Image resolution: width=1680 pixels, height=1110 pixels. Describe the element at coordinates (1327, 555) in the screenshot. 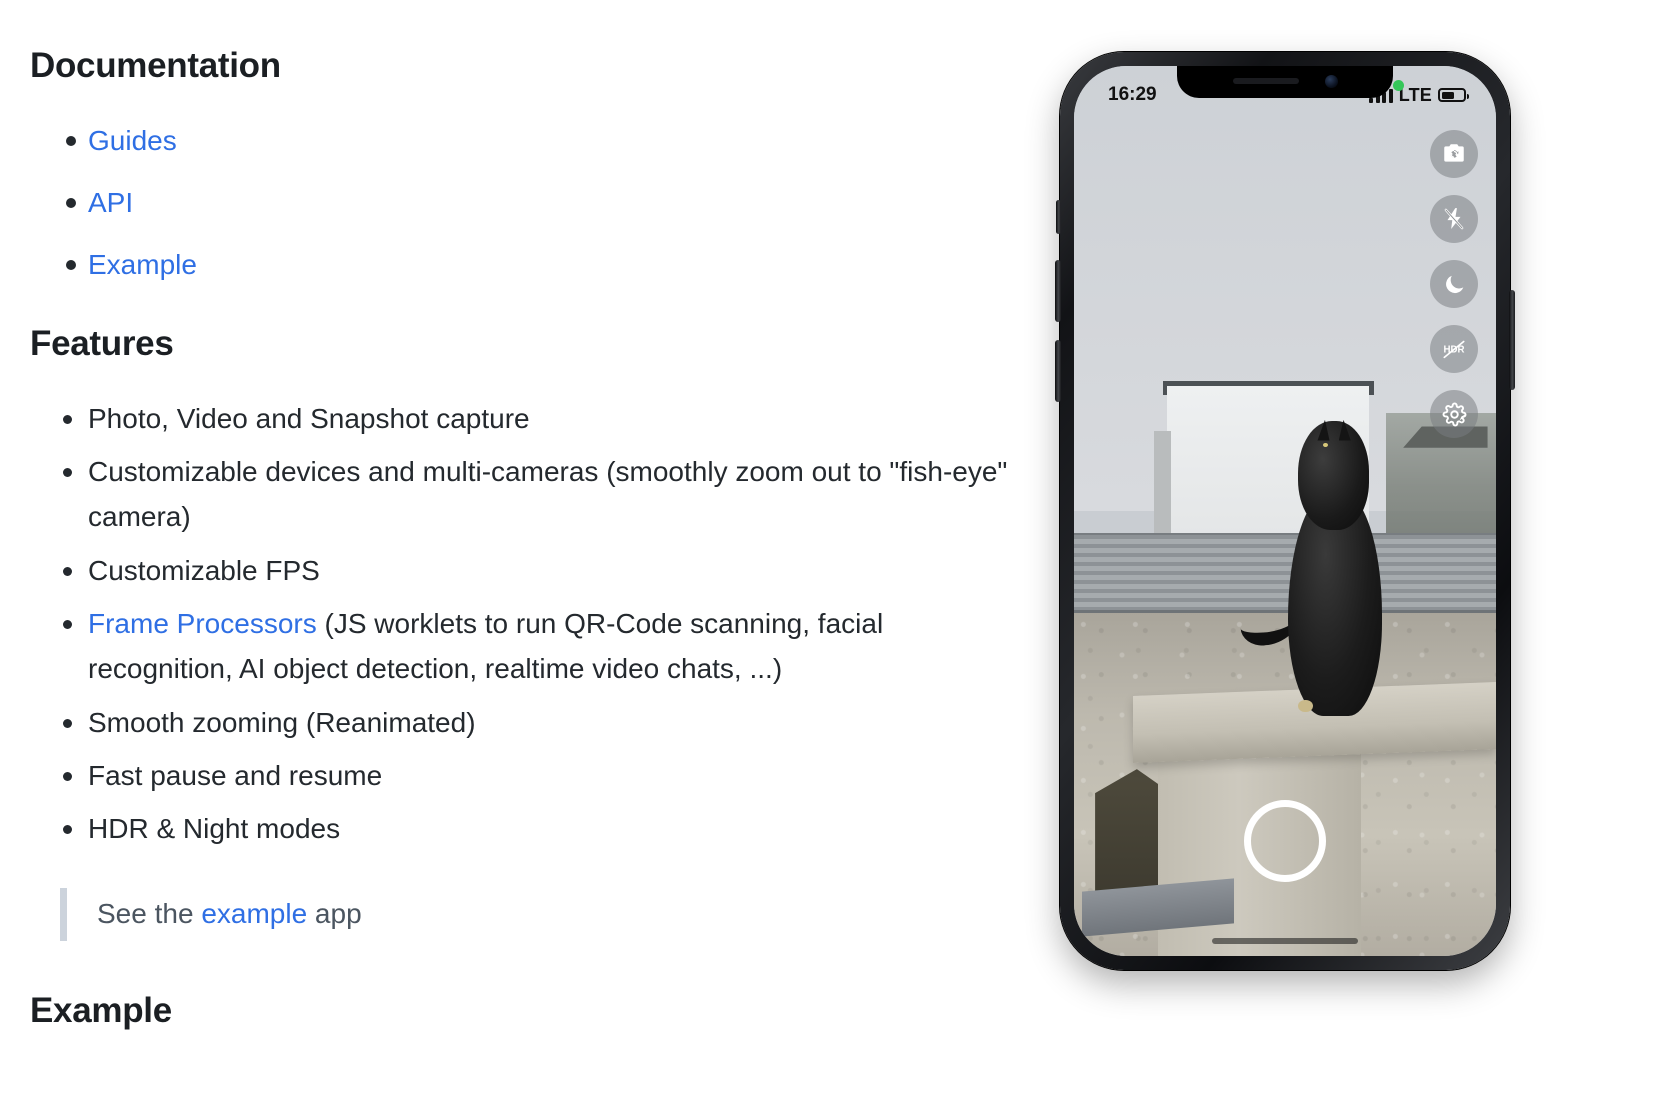

I see `black-cat` at that location.